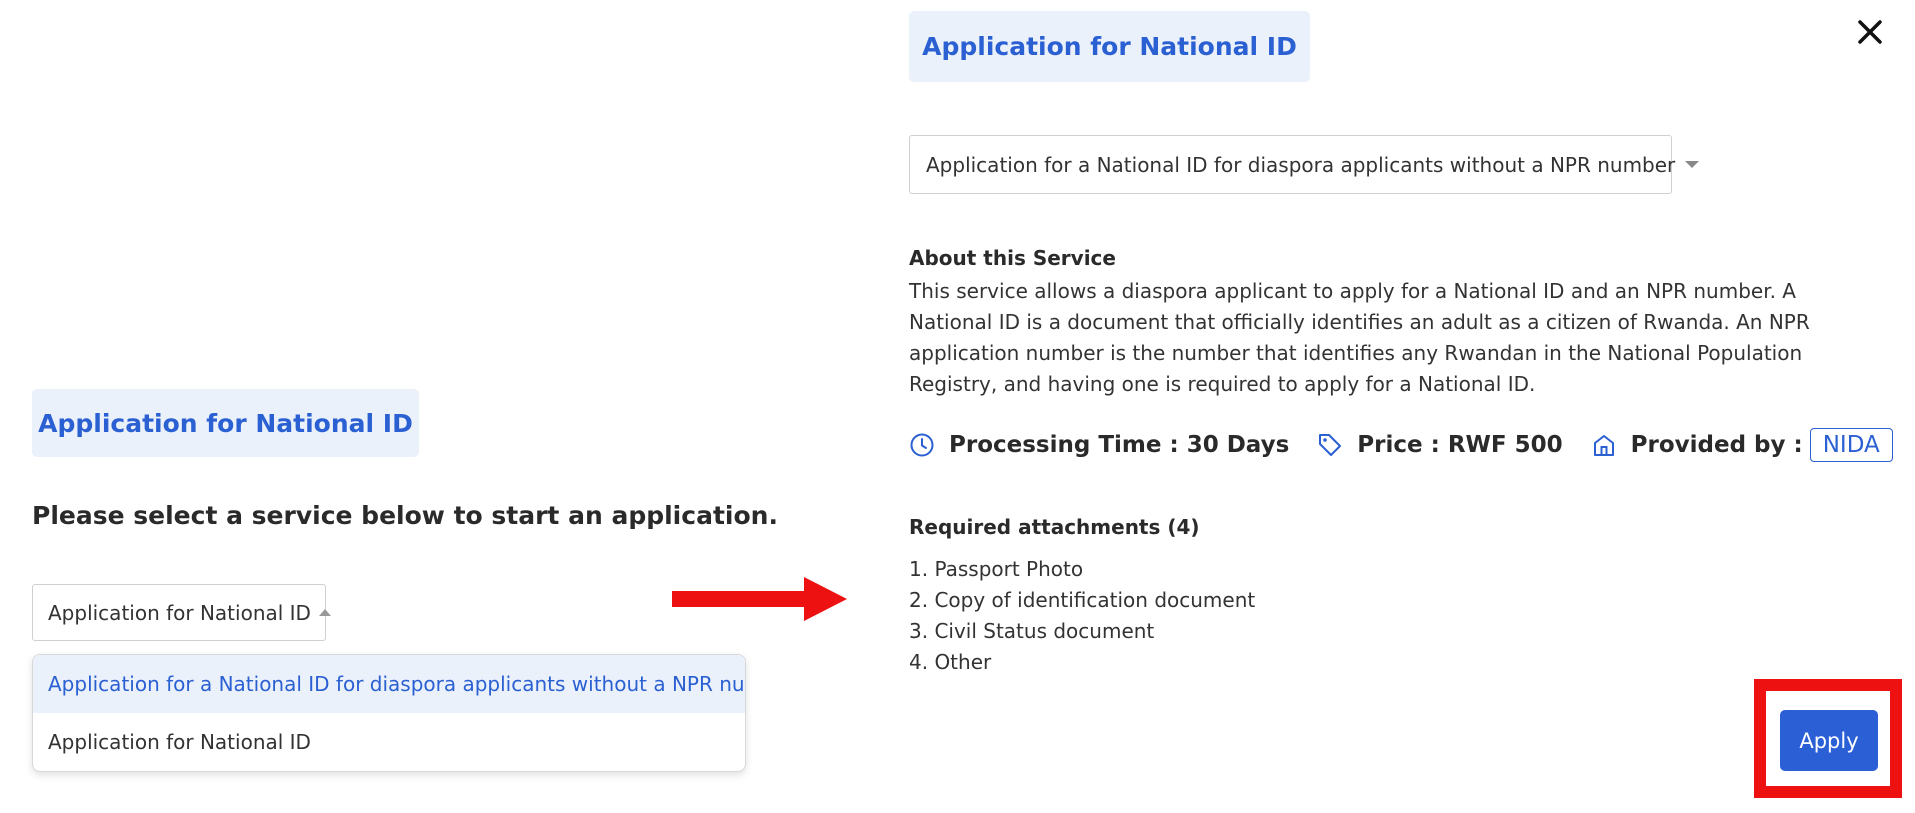  I want to click on tag-icon, so click(1330, 445).